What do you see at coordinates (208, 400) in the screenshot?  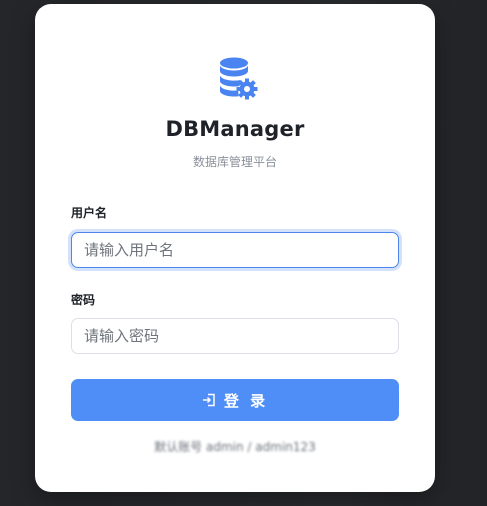 I see `login-icon` at bounding box center [208, 400].